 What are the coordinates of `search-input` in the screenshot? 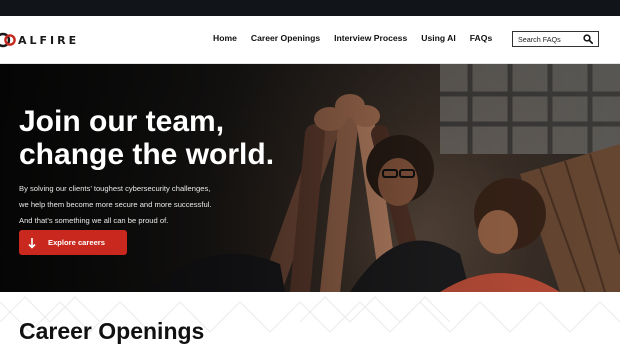 It's located at (549, 39).